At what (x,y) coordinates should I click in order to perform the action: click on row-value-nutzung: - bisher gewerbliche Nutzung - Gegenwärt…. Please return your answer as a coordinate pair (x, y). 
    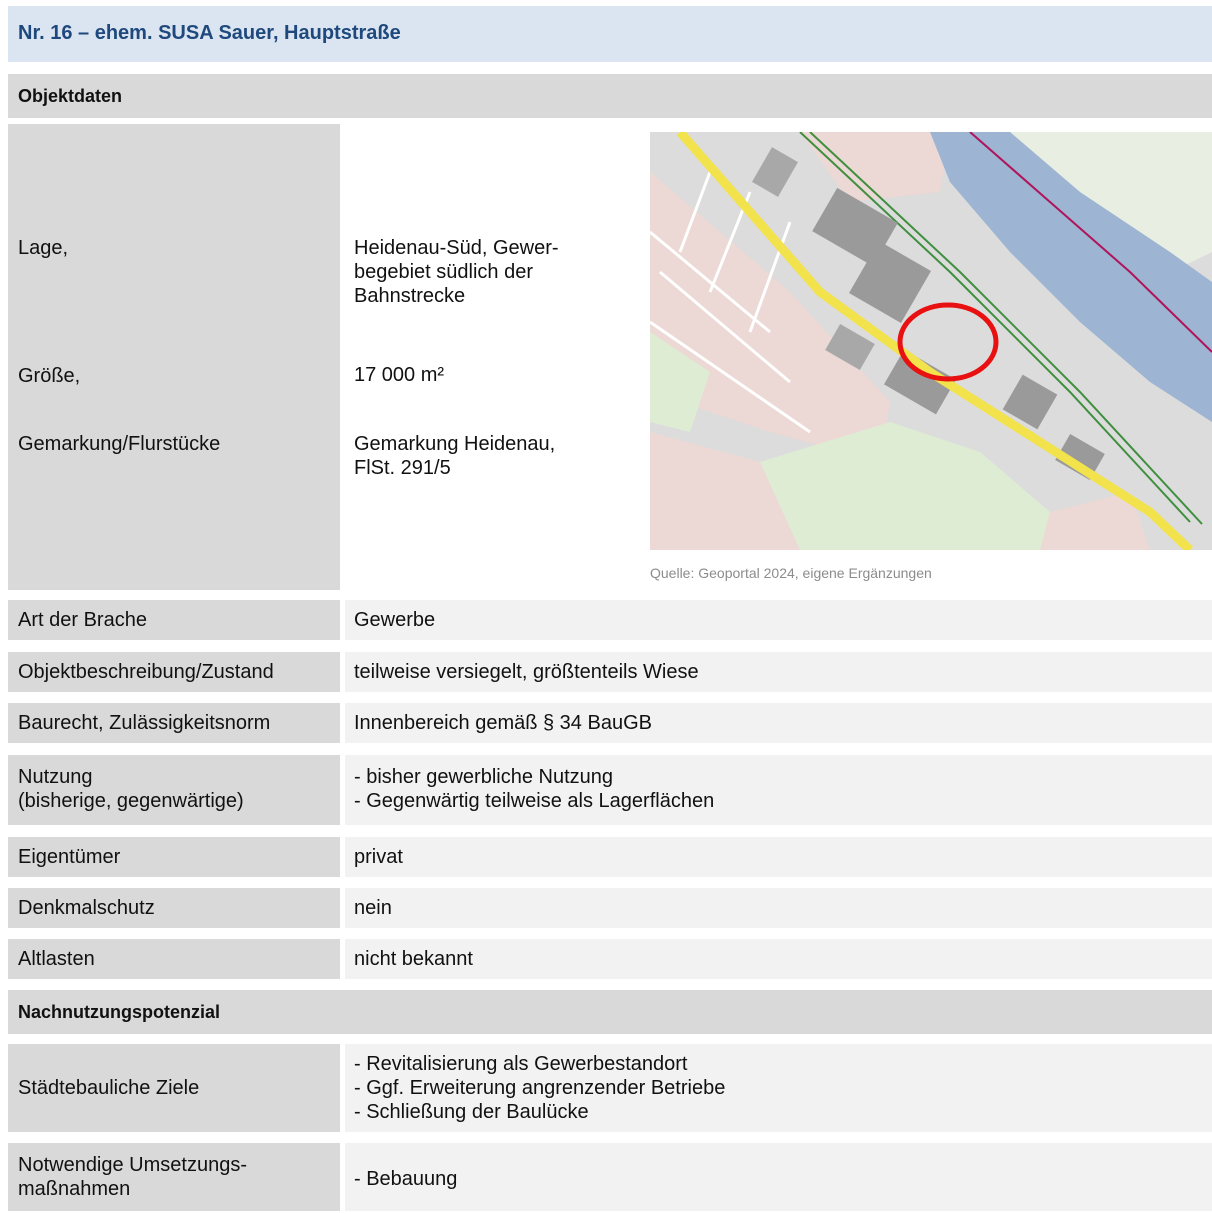
    Looking at the image, I should click on (778, 790).